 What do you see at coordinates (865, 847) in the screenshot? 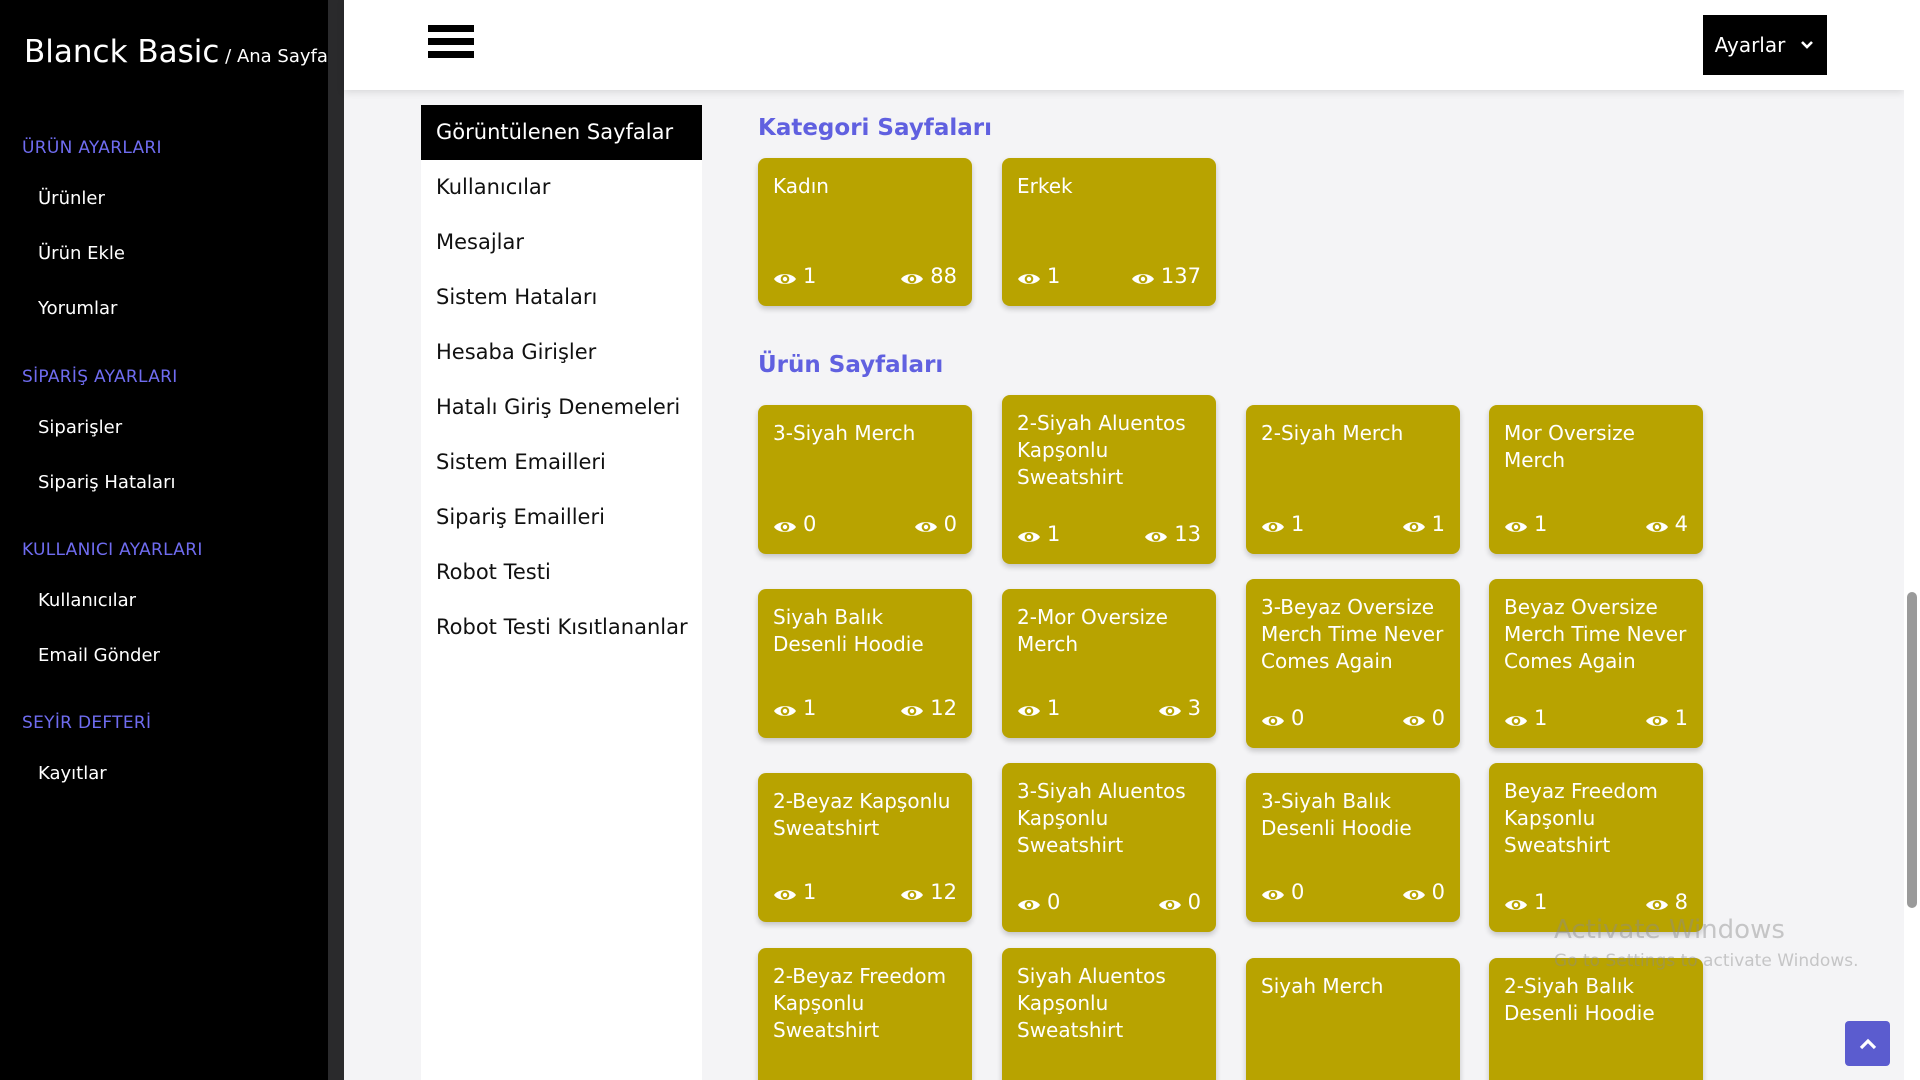
I see `product-card: 2-Beyaz Kapşonlu Sweatshirt 1 12` at bounding box center [865, 847].